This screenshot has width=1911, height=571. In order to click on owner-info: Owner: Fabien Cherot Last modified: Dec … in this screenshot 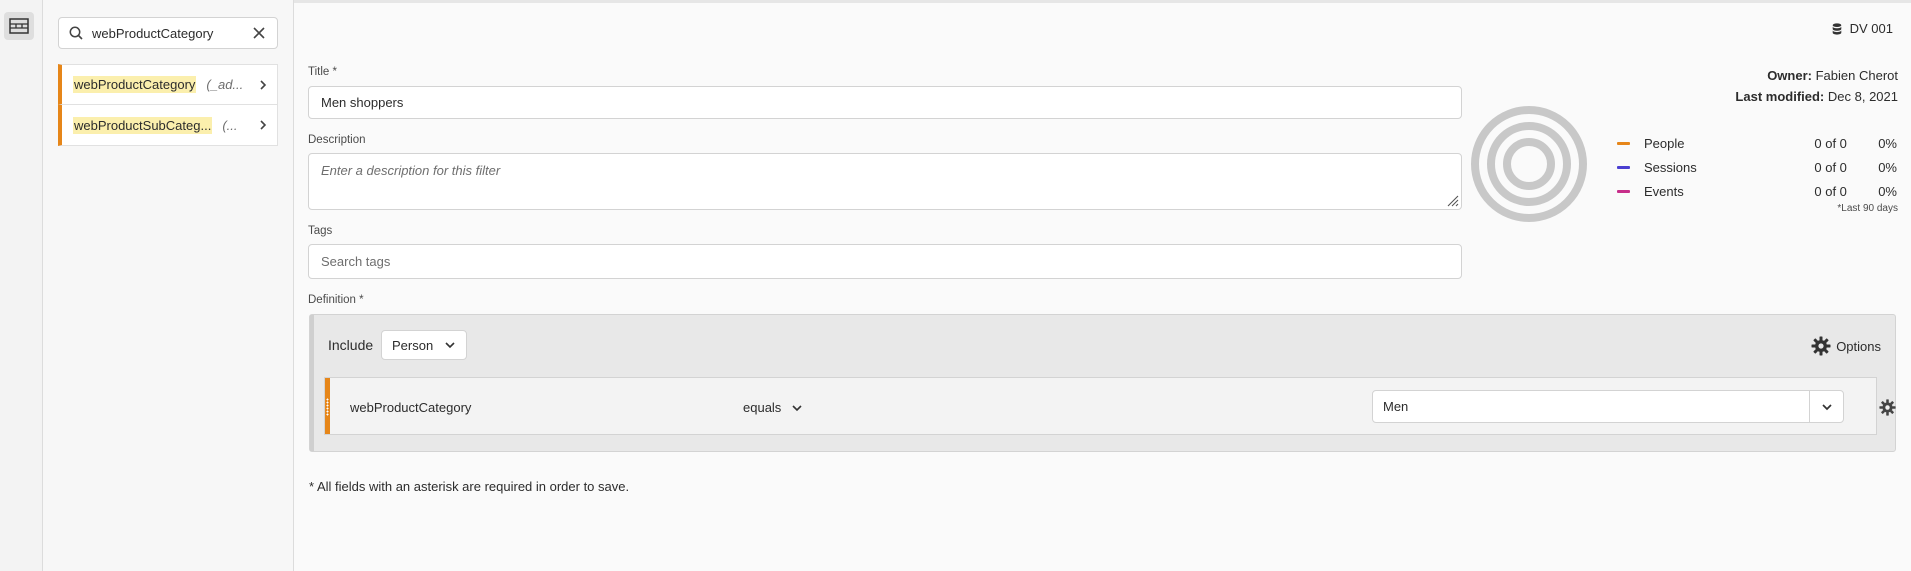, I will do `click(1816, 86)`.